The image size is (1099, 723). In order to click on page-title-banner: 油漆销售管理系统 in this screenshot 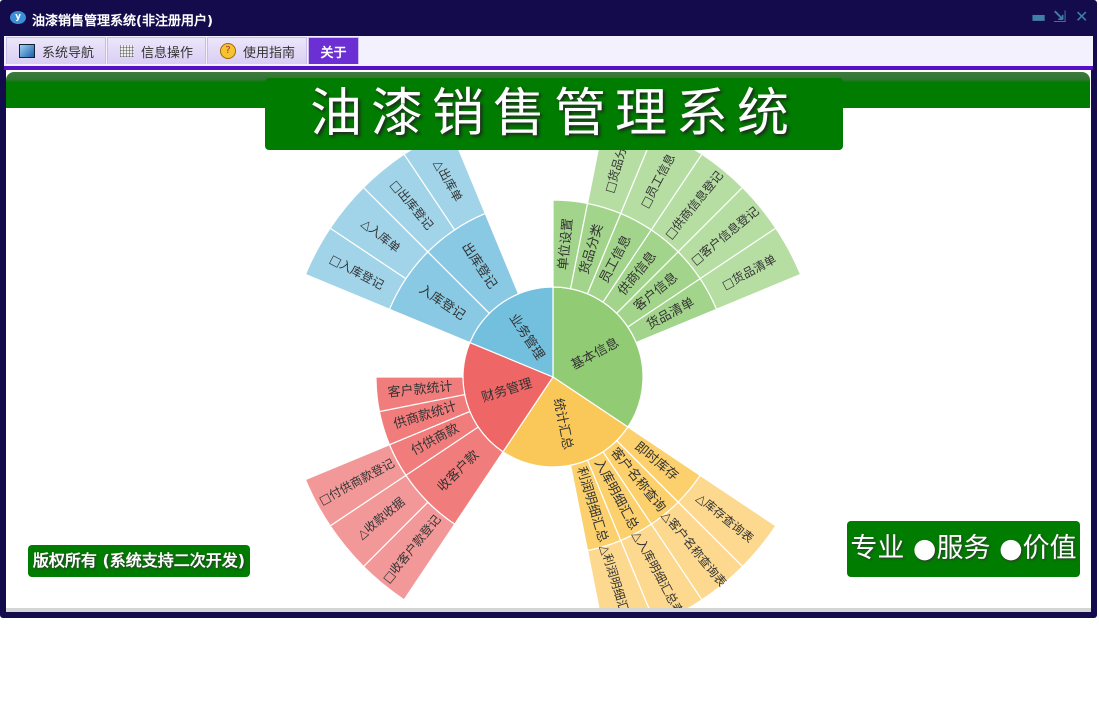, I will do `click(554, 114)`.